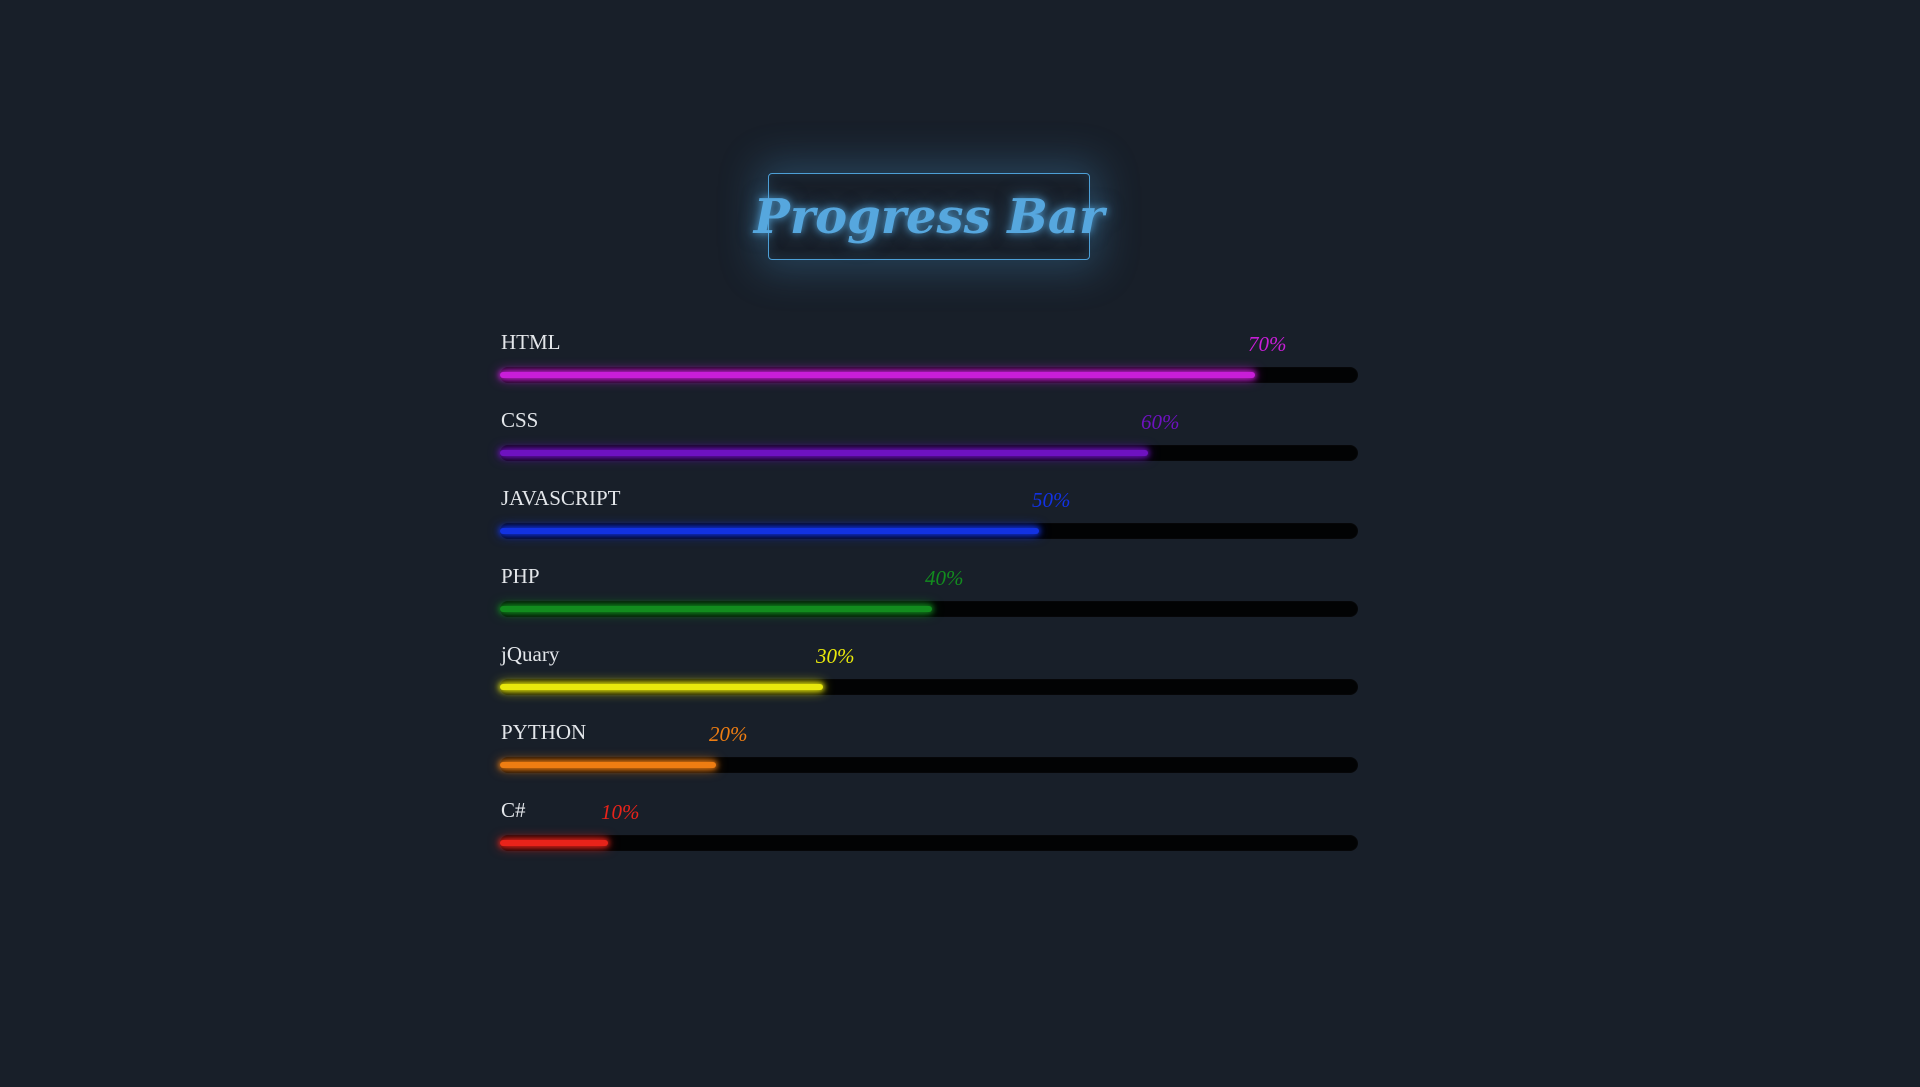 This screenshot has height=1087, width=1920. What do you see at coordinates (1160, 422) in the screenshot?
I see `skill-percent: 60%` at bounding box center [1160, 422].